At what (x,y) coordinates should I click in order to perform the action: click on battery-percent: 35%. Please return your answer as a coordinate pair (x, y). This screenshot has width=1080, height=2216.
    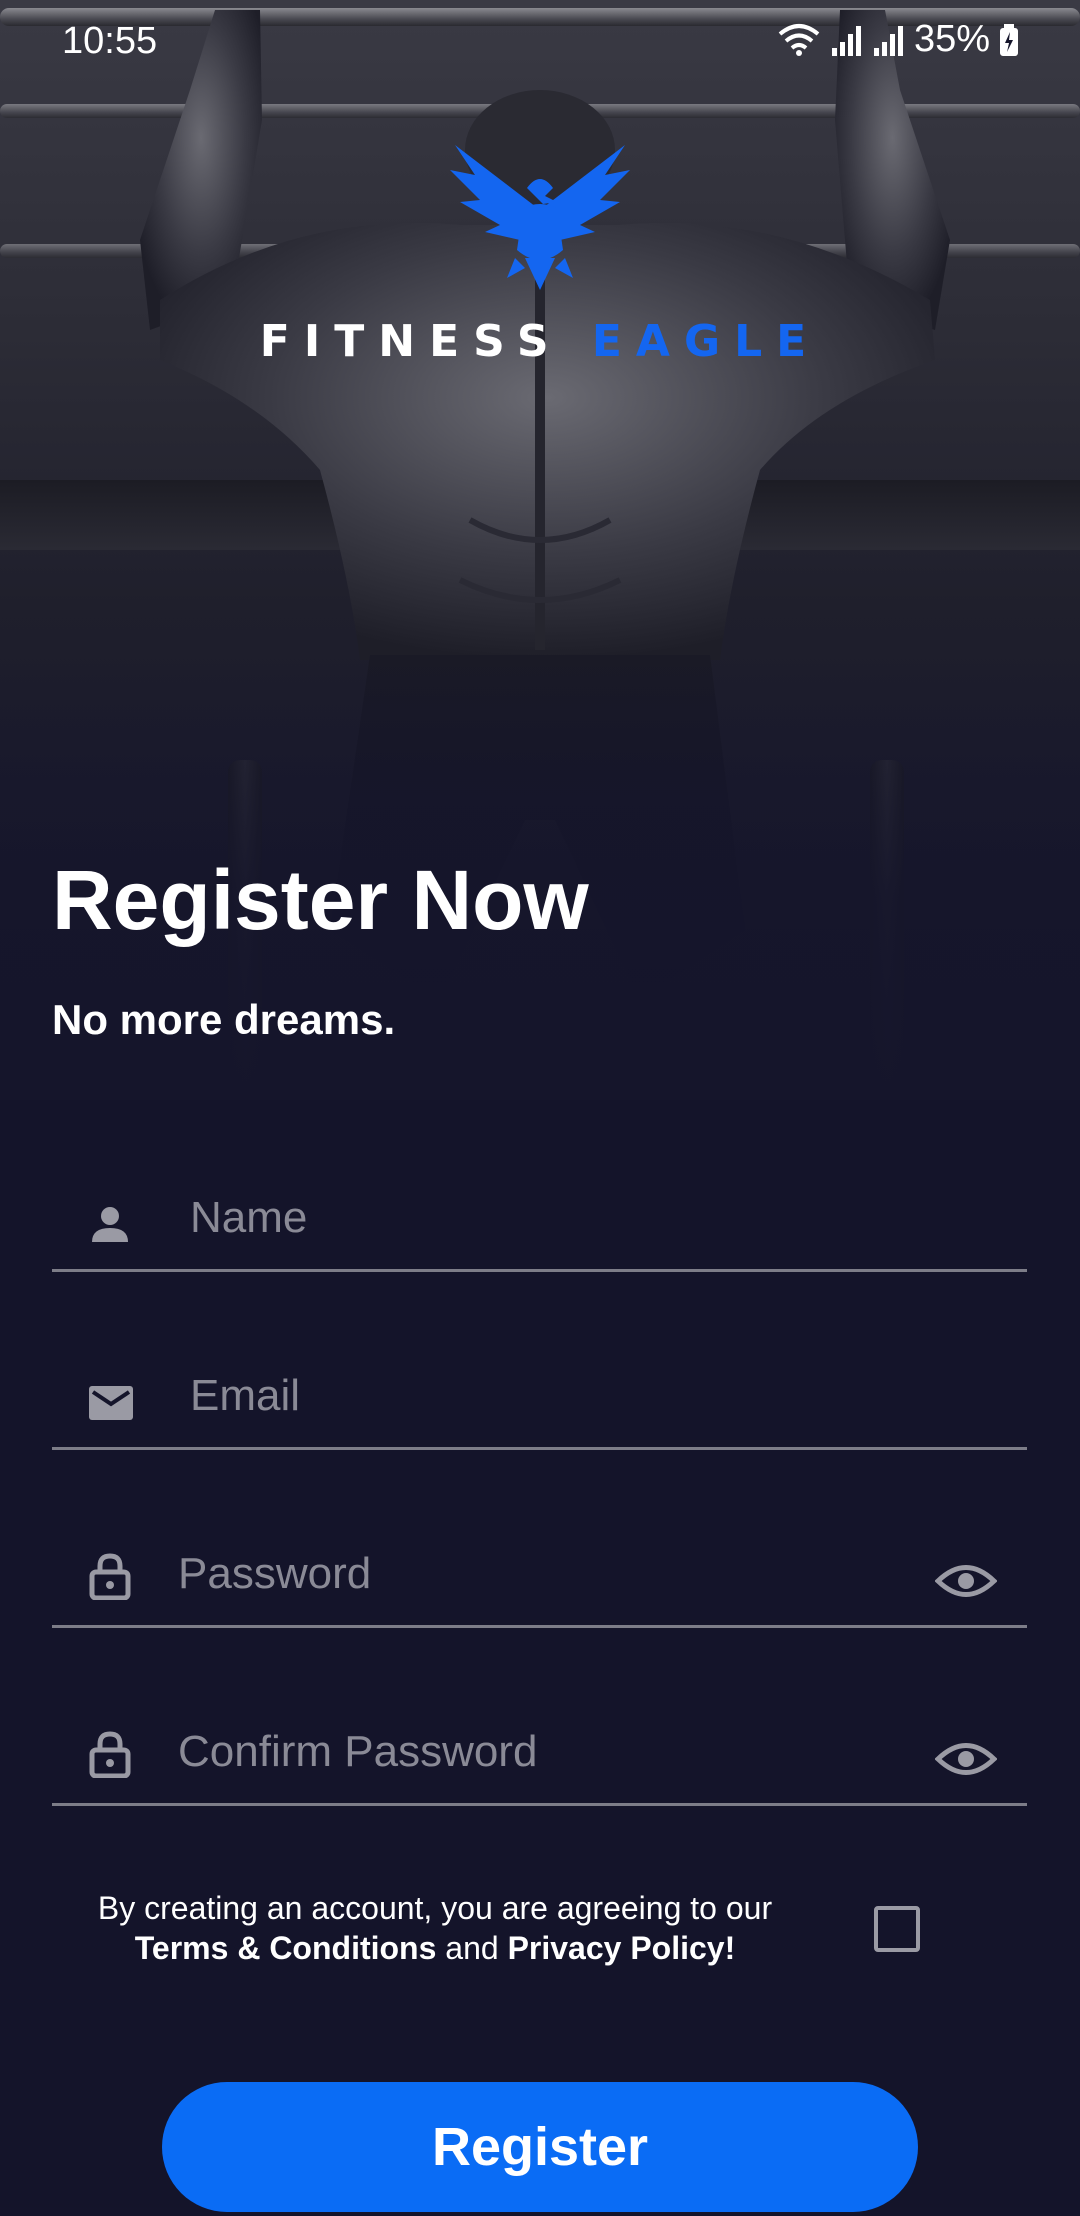
    Looking at the image, I should click on (951, 39).